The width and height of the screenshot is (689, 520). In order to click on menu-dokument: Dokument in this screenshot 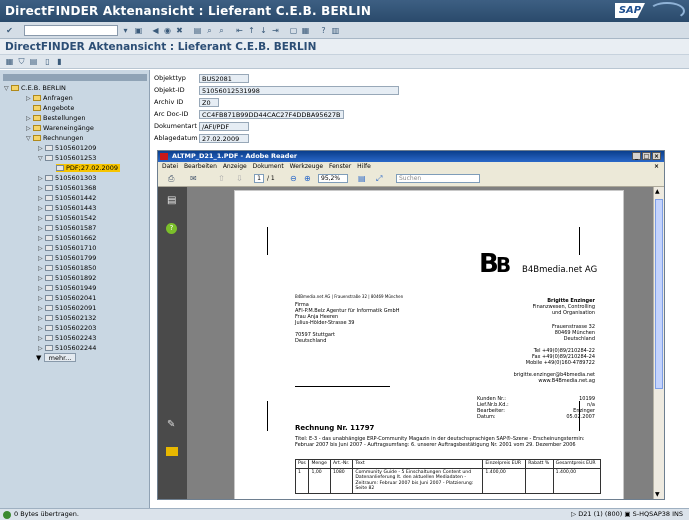, I will do `click(268, 166)`.